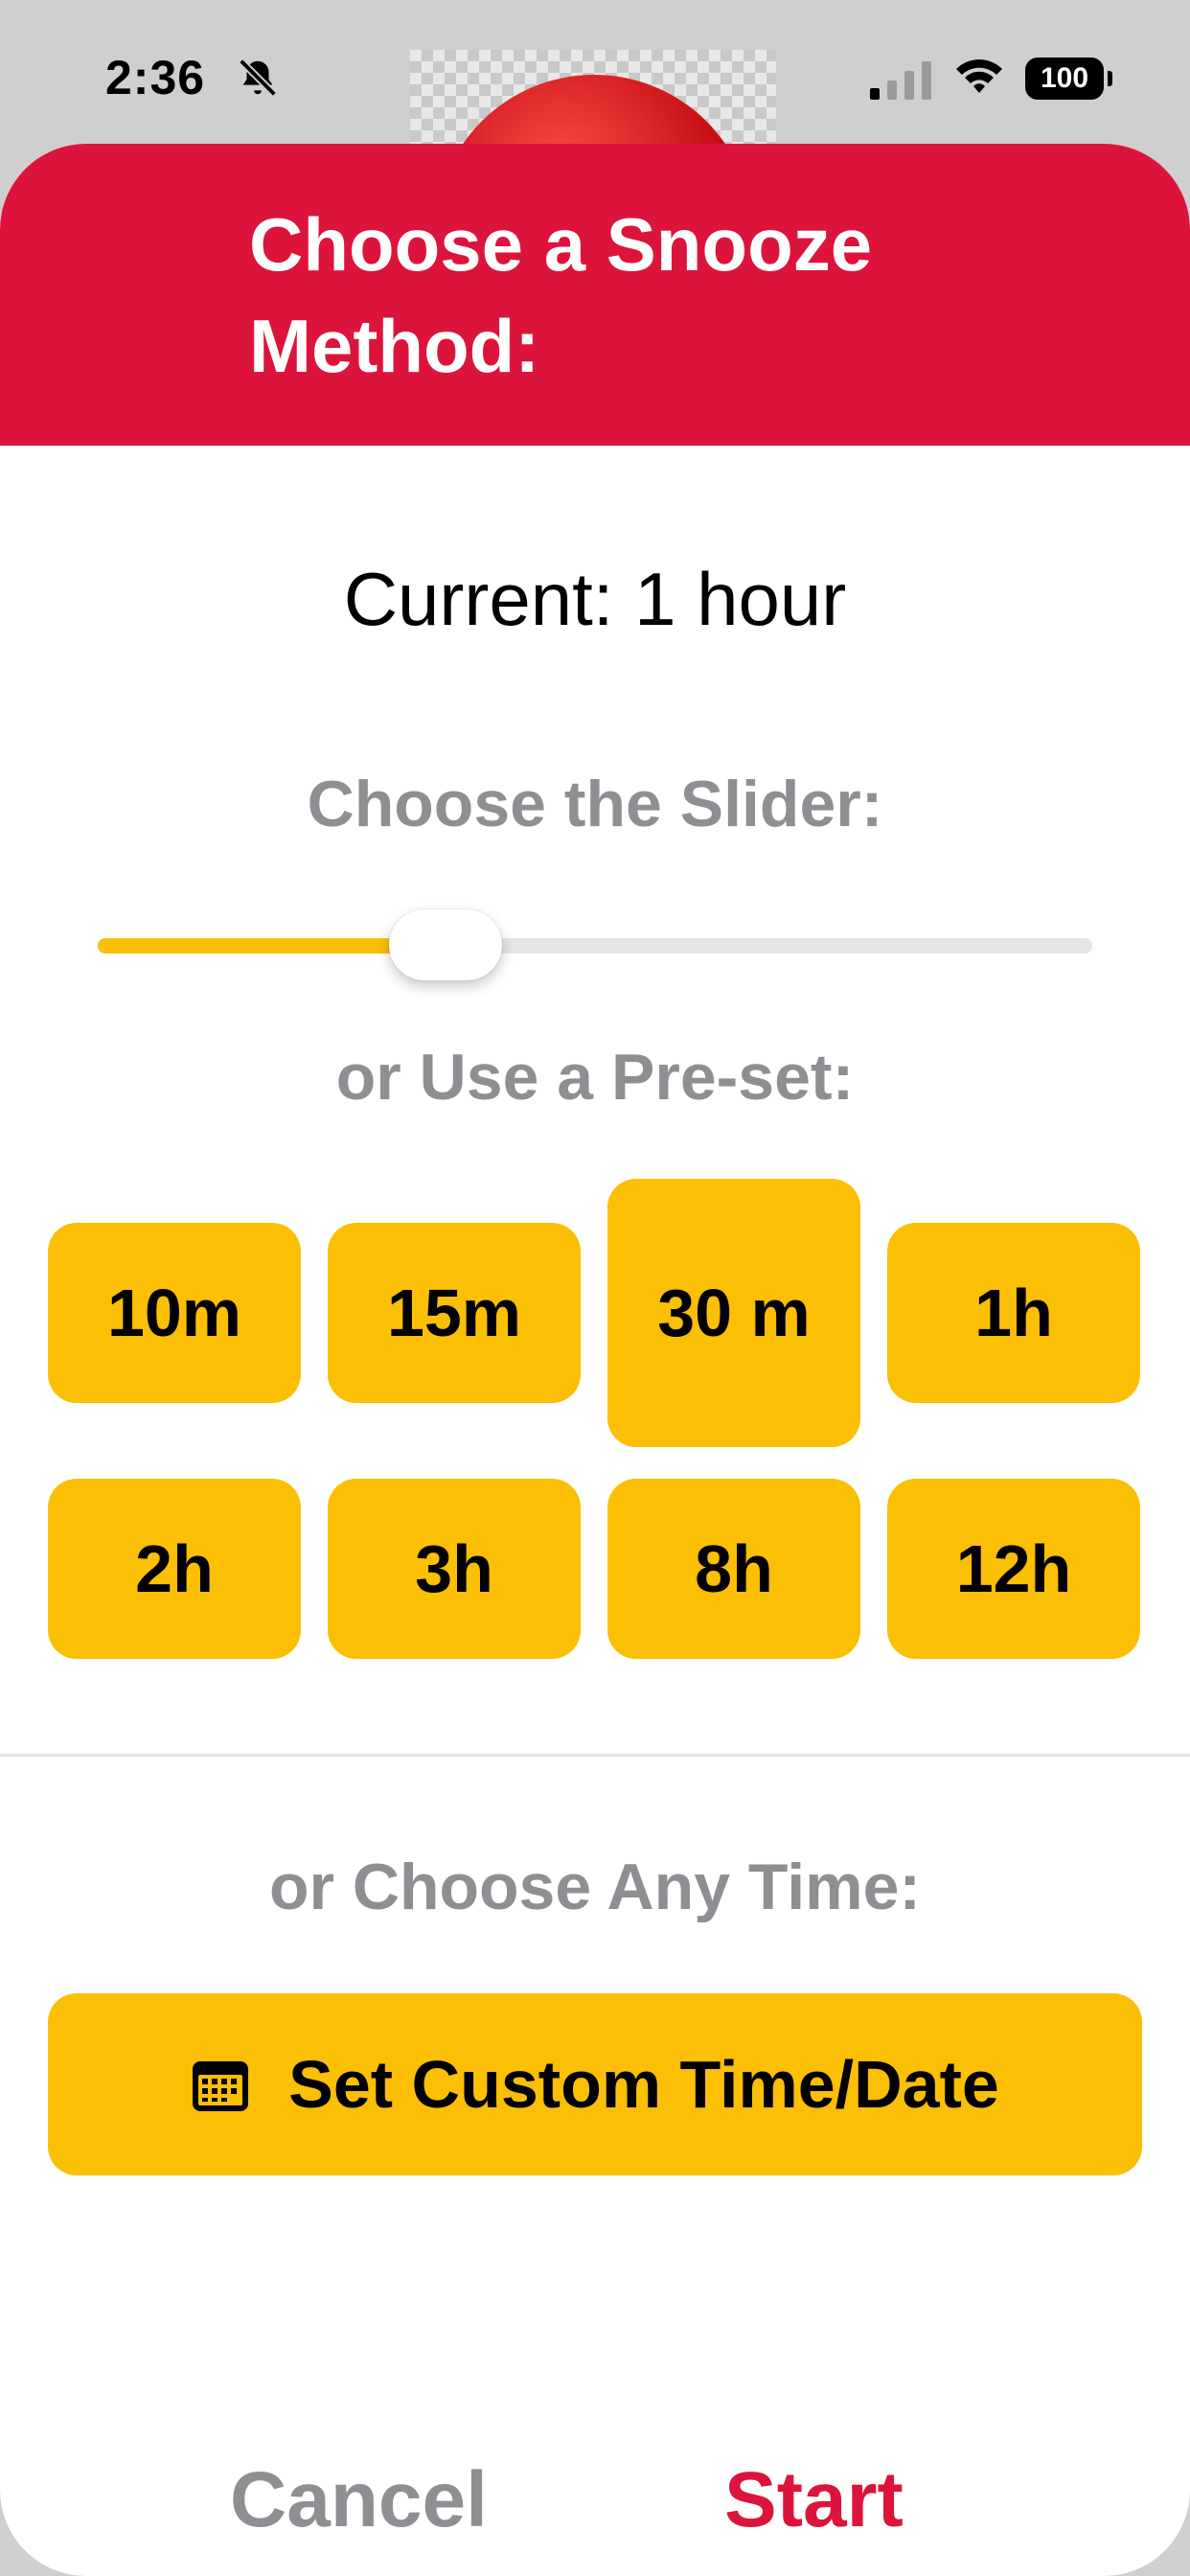  I want to click on set-custom-time-button: Set Custom Time/Date, so click(595, 2084).